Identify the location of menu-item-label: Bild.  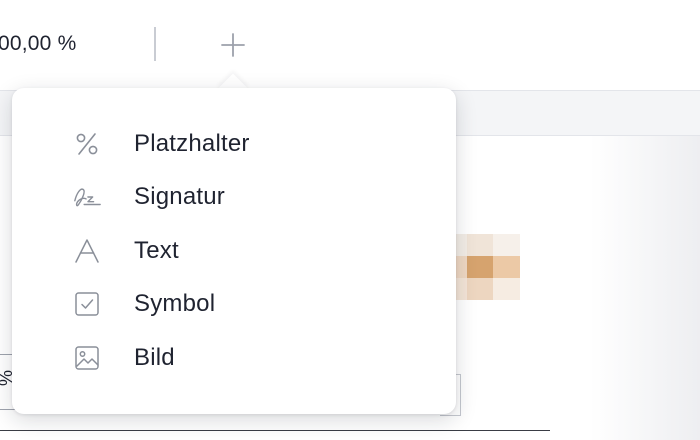
(154, 357).